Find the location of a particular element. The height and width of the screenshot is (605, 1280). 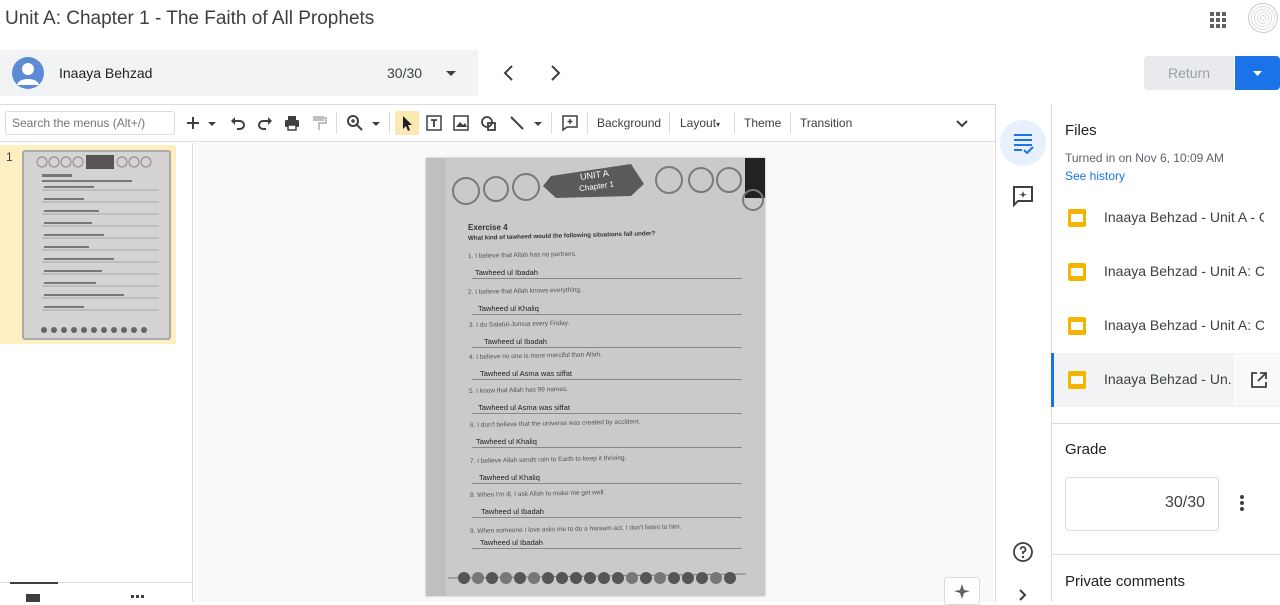

layout-label: Layout is located at coordinates (698, 123).